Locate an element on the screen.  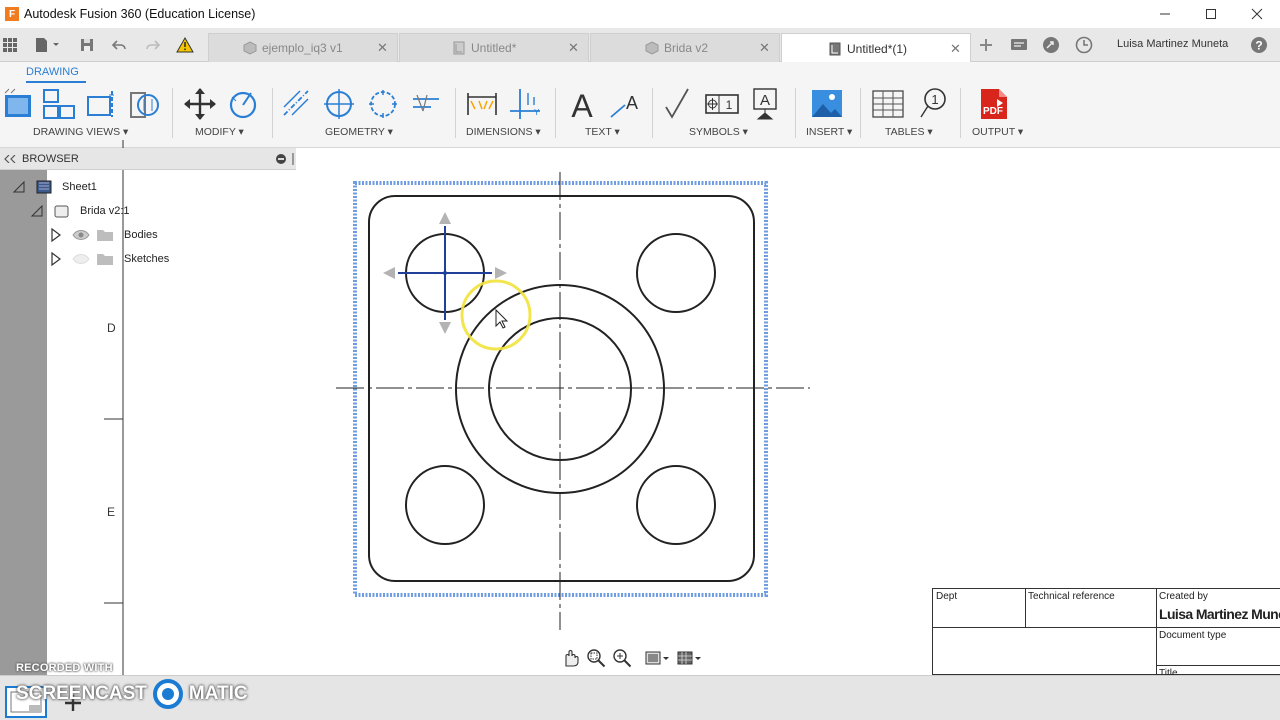
center-mark-preview is located at coordinates (445, 273).